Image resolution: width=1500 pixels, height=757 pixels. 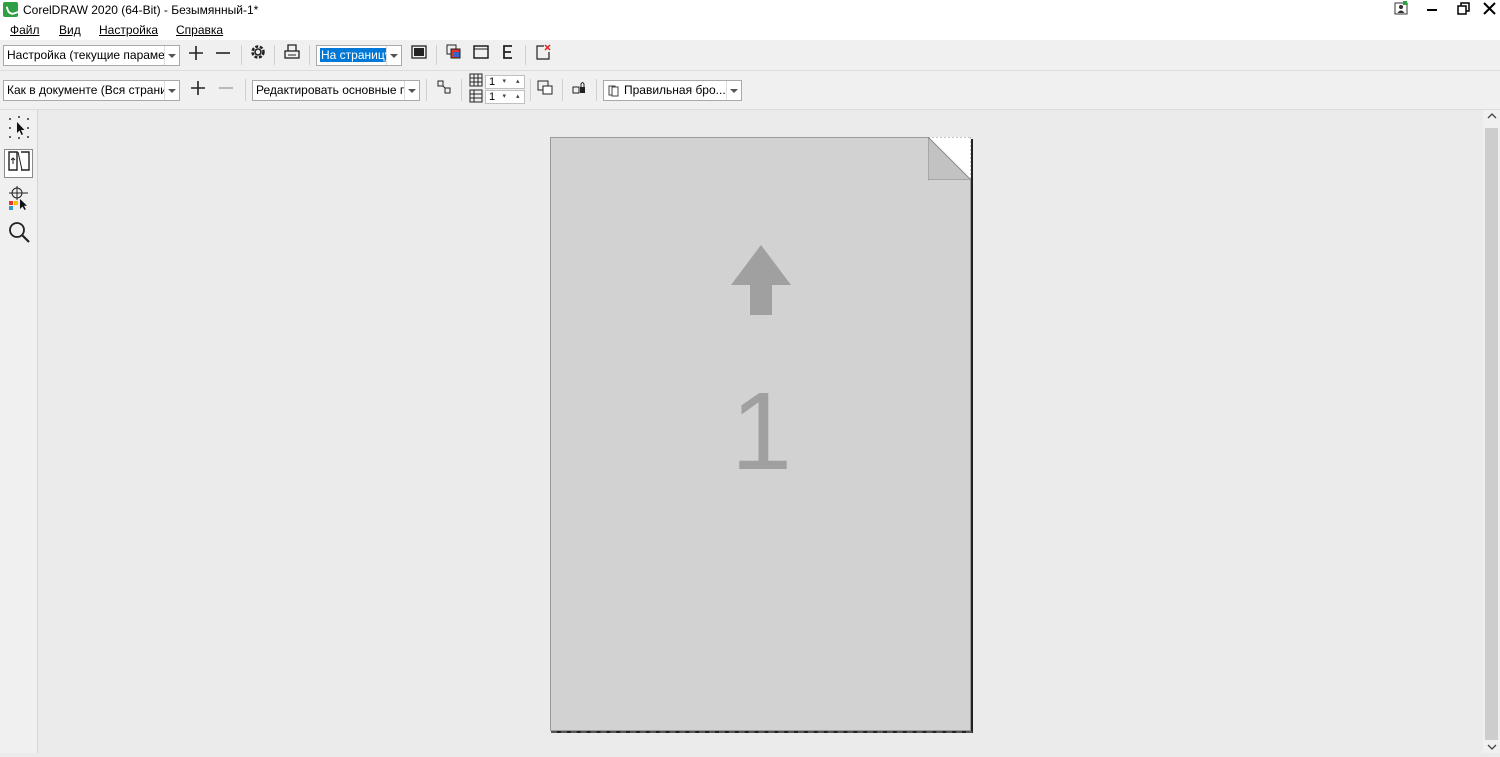 I want to click on add-button, so click(x=198, y=90).